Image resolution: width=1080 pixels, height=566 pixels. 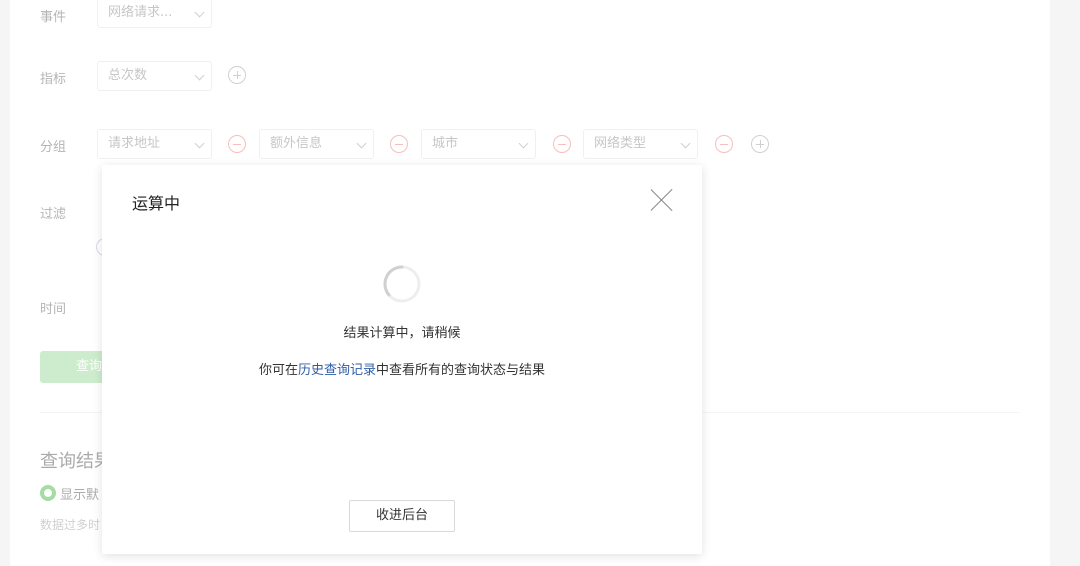 What do you see at coordinates (760, 144) in the screenshot?
I see `add-group-icon` at bounding box center [760, 144].